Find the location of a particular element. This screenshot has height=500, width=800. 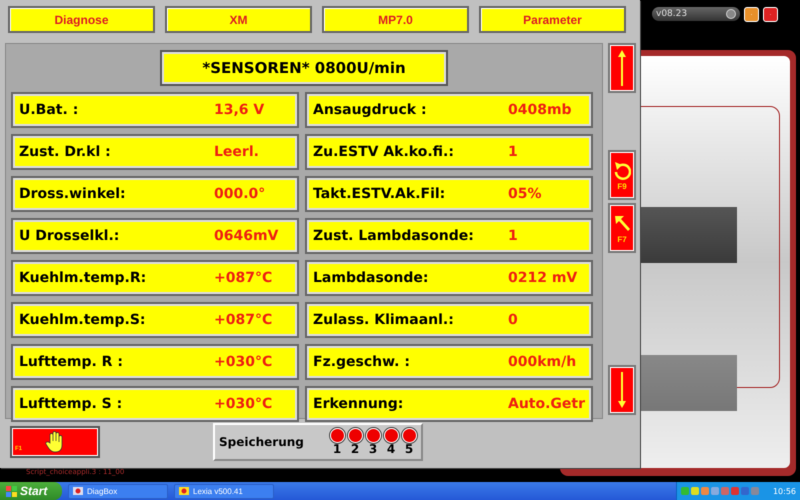

sensor-value: 05% is located at coordinates (525, 194).